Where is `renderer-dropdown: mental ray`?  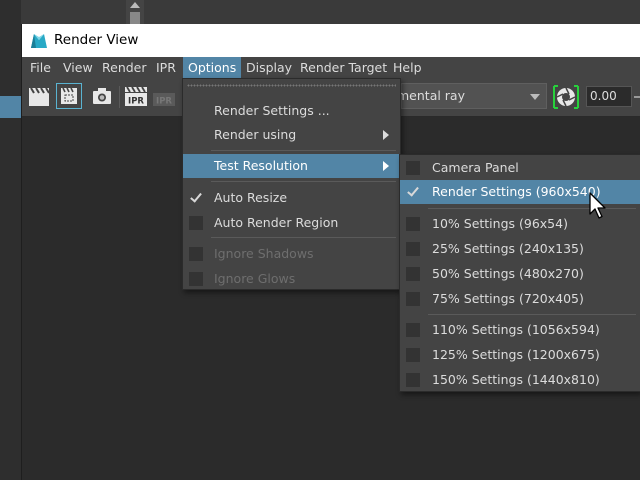 renderer-dropdown: mental ray is located at coordinates (472, 96).